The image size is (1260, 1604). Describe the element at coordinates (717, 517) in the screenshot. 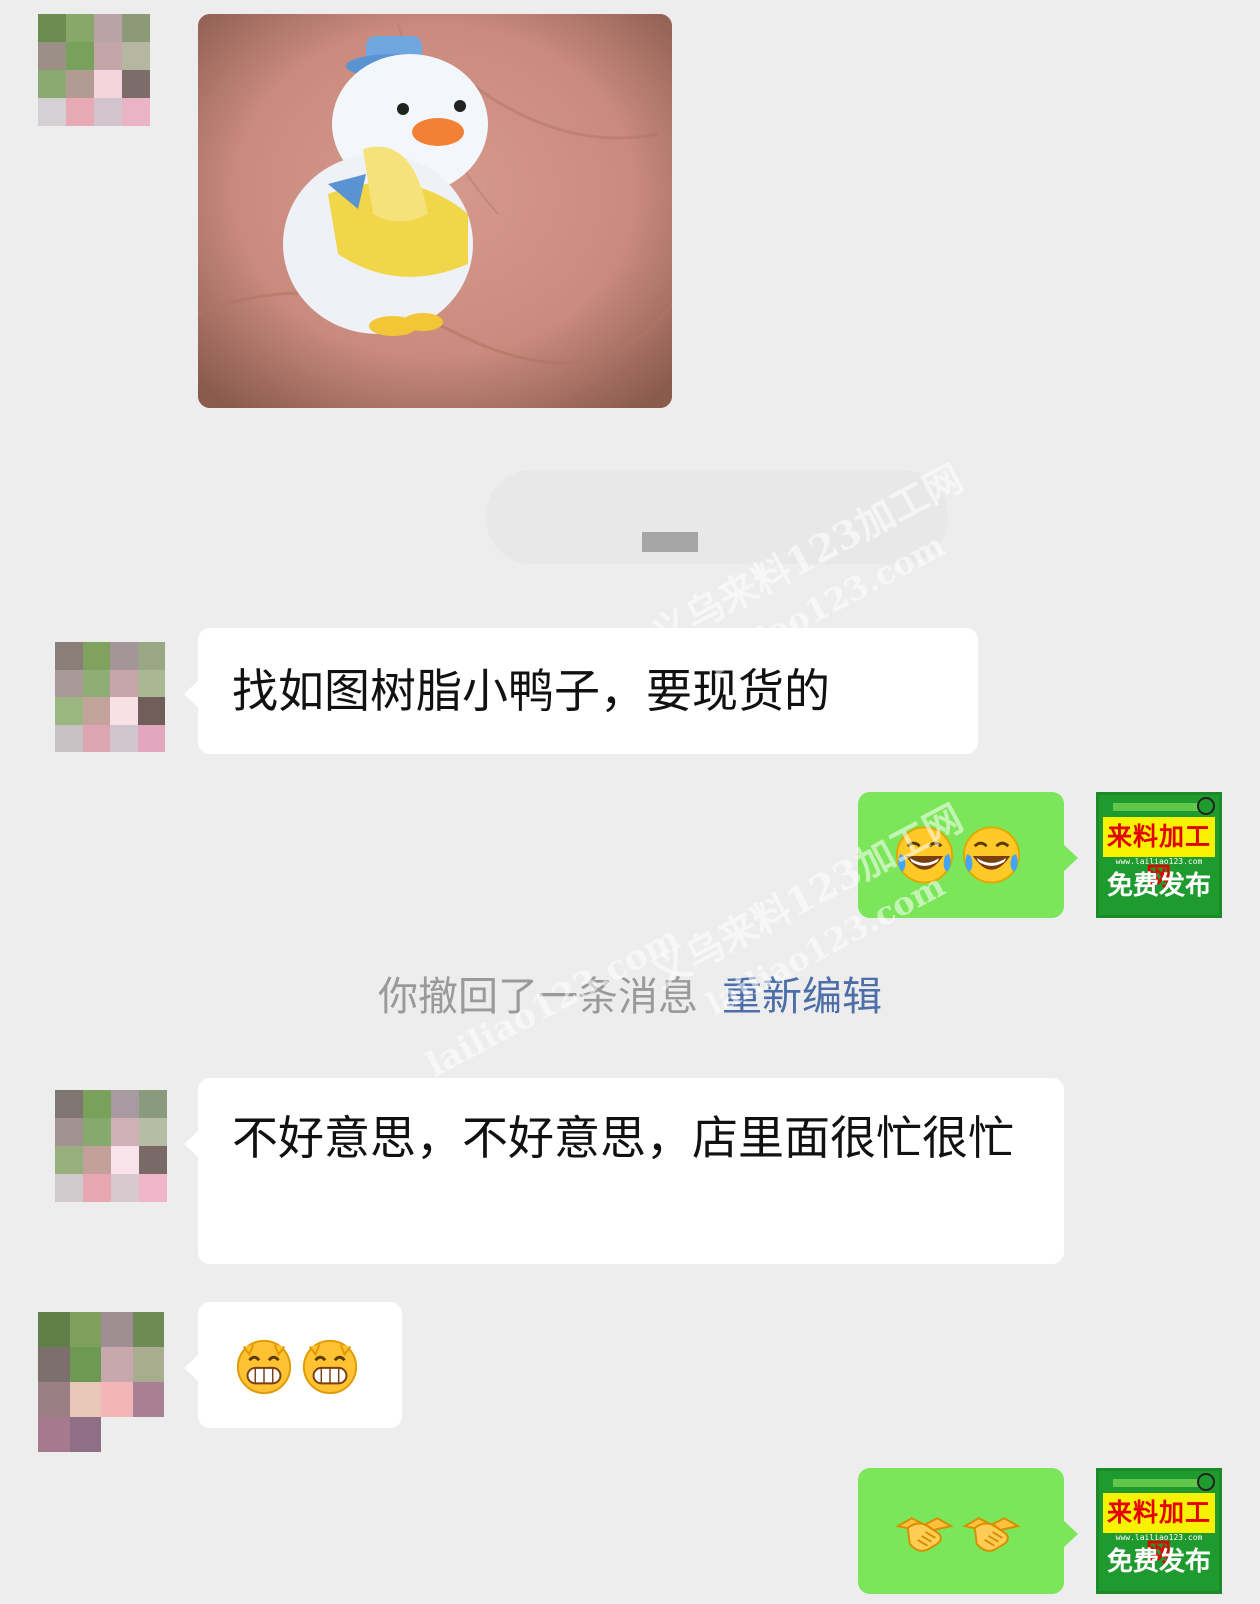

I see `timestamp-pill` at that location.